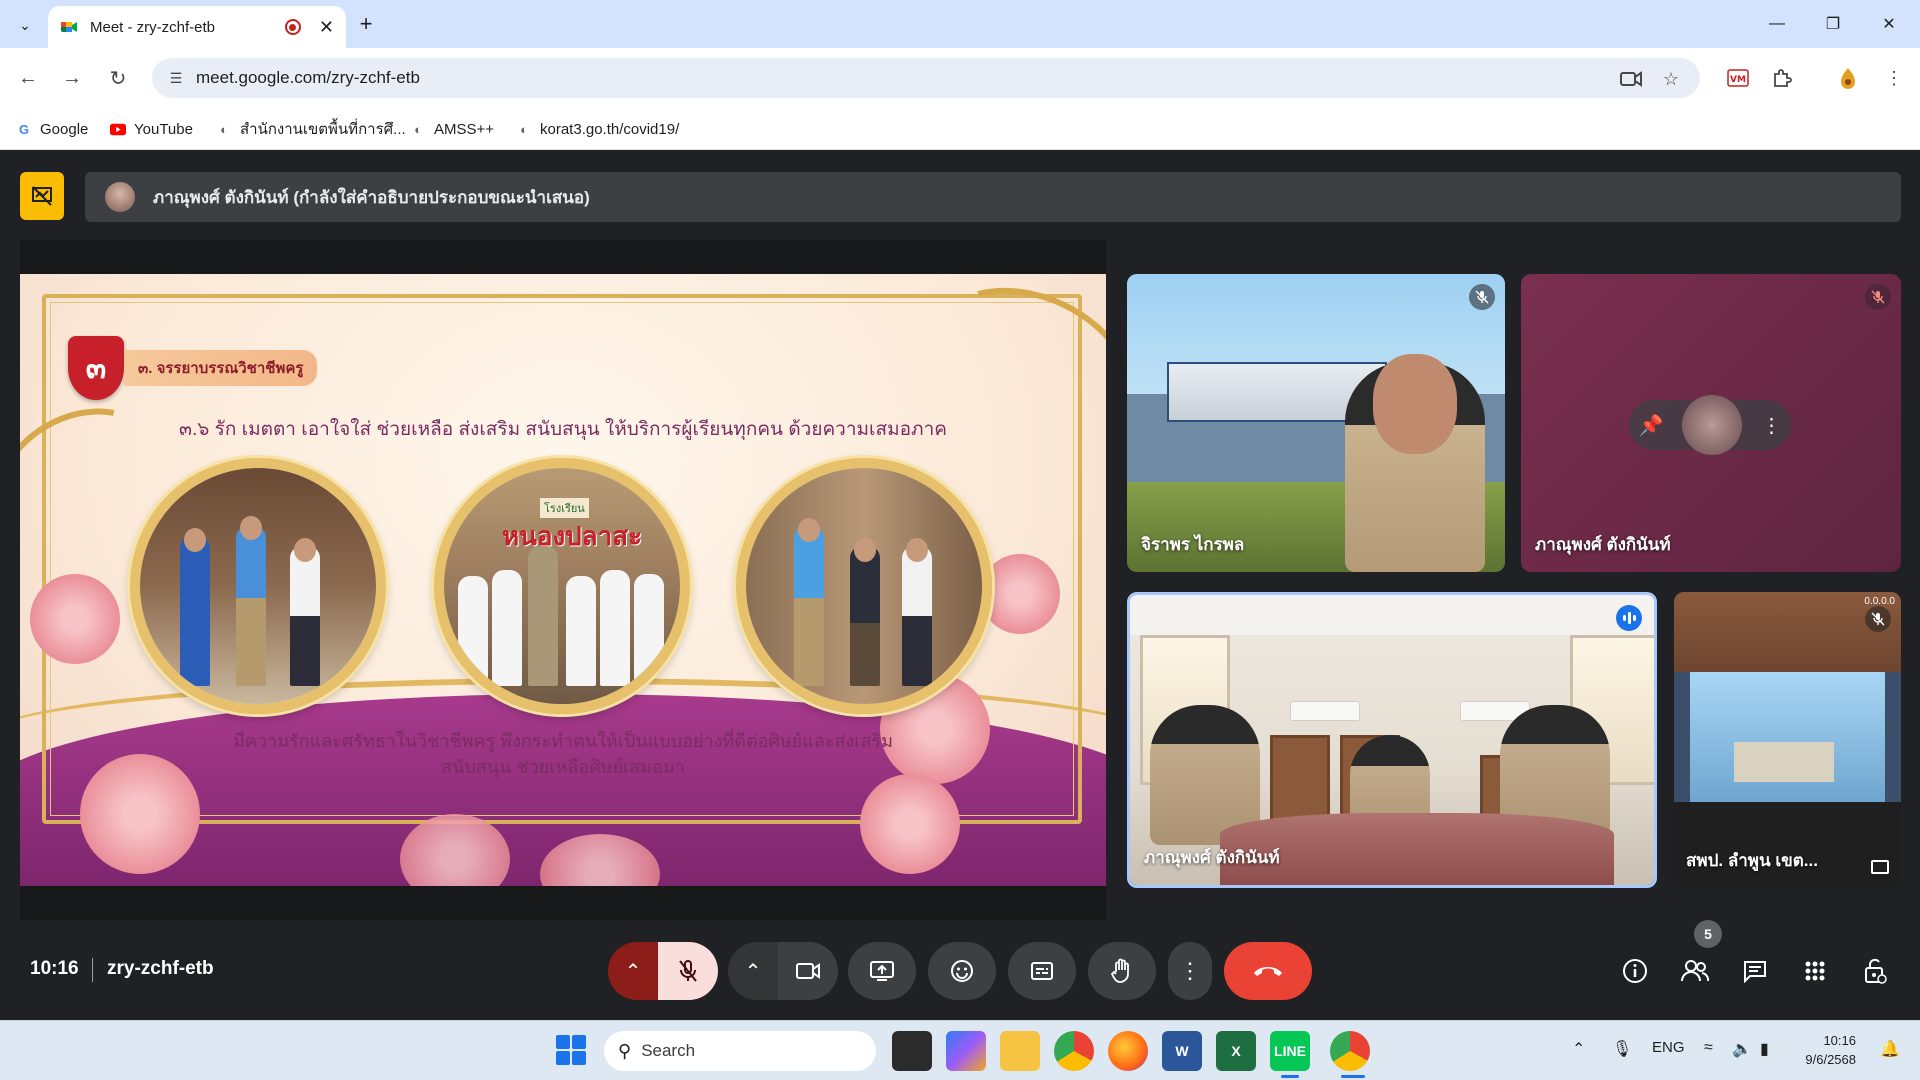 Image resolution: width=1920 pixels, height=1080 pixels. Describe the element at coordinates (54, 968) in the screenshot. I see `meeting-clock: 10:16` at that location.